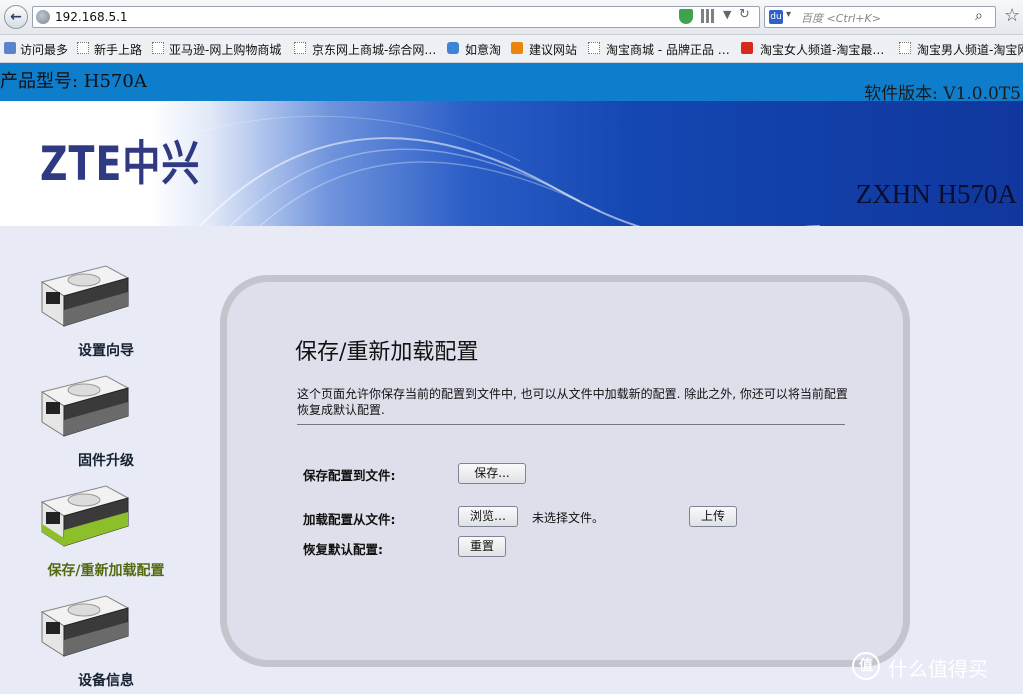 This screenshot has width=1023, height=694. Describe the element at coordinates (686, 16) in the screenshot. I see `shield-icon` at that location.